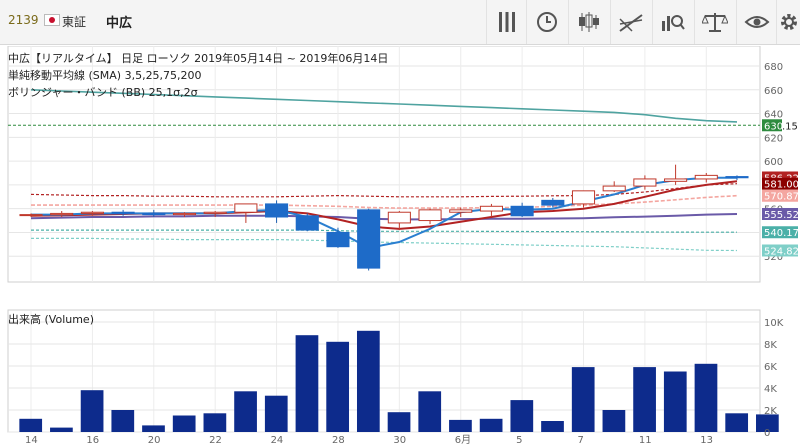 The width and height of the screenshot is (800, 446). What do you see at coordinates (706, 440) in the screenshot?
I see `date-tick-label: 13` at bounding box center [706, 440].